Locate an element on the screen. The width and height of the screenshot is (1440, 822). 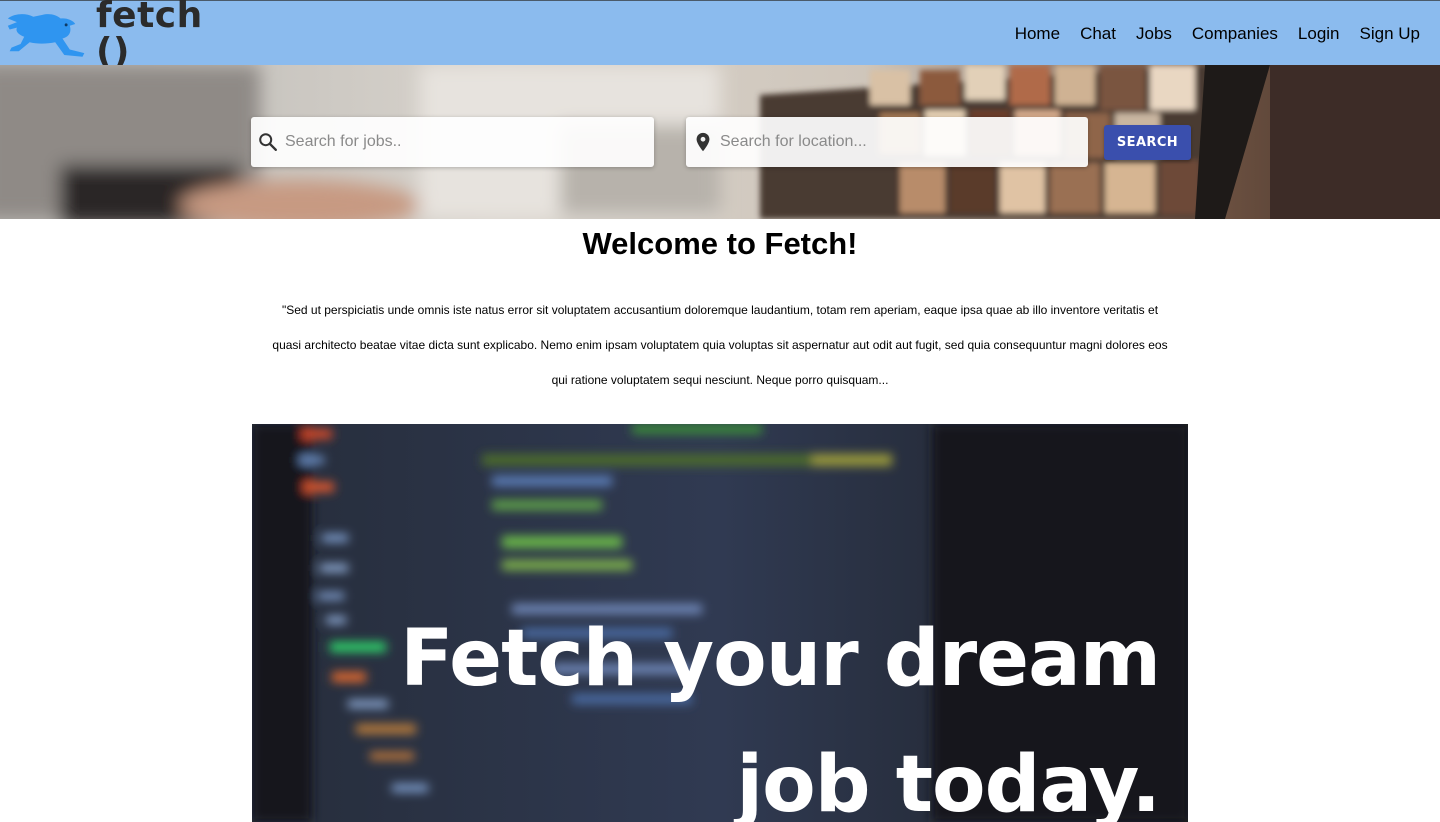
brand-logo: fetch () is located at coordinates (121, 35).